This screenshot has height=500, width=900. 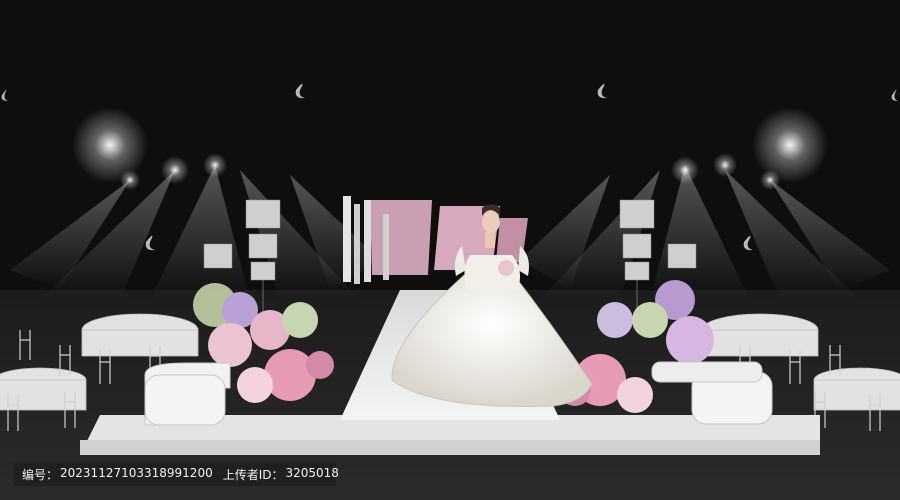 What do you see at coordinates (110, 145) in the screenshot?
I see `spotlight-glow-left` at bounding box center [110, 145].